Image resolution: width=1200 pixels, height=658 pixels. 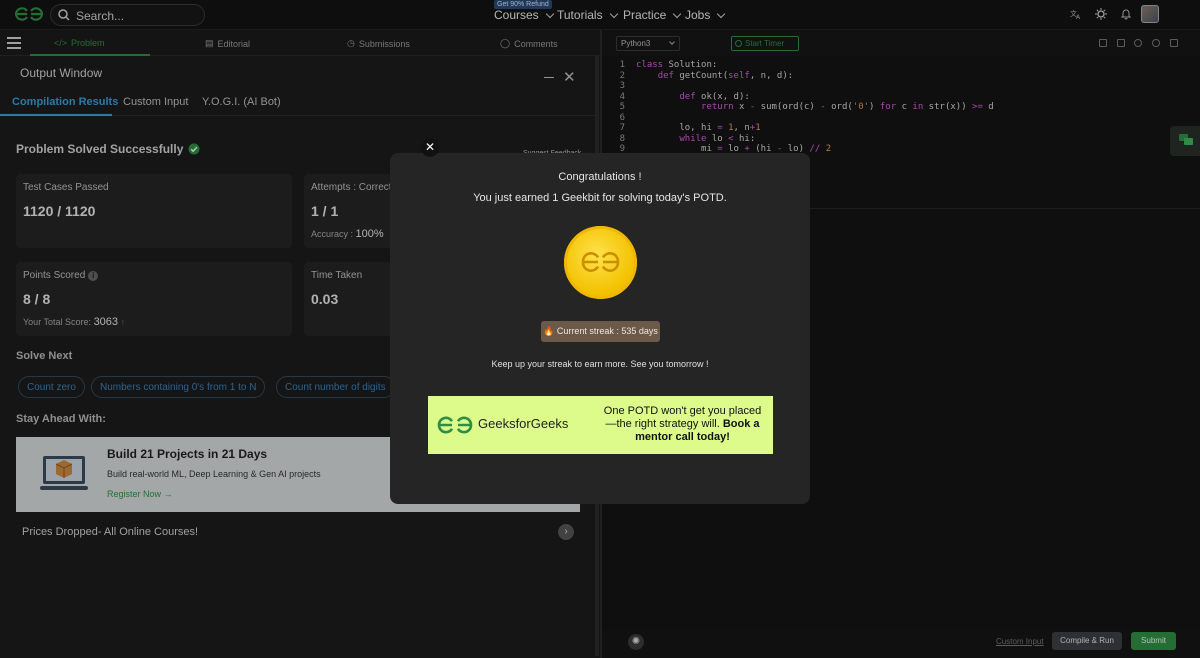 I want to click on geekbit-coin-icon, so click(x=600, y=262).